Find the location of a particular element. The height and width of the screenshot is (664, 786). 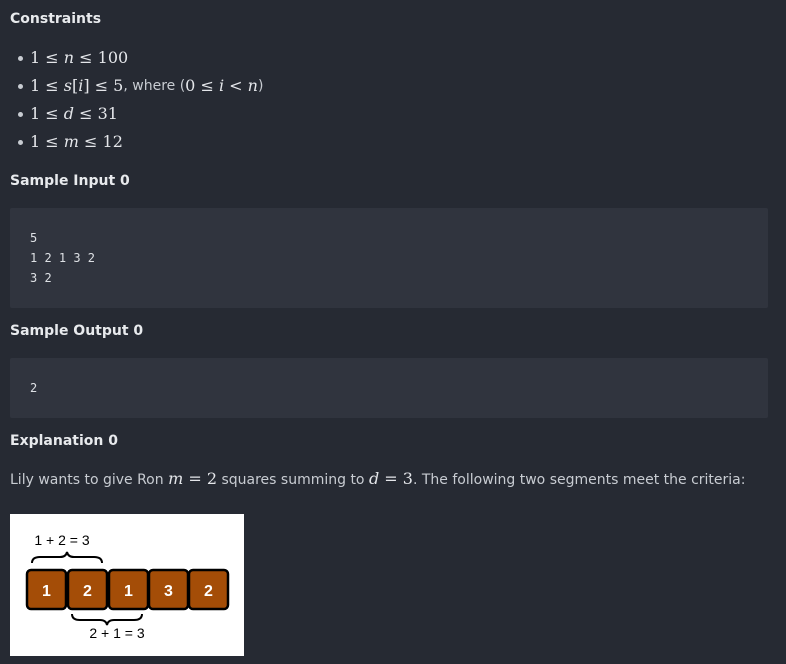

code-line: 3 2 is located at coordinates (41, 278).